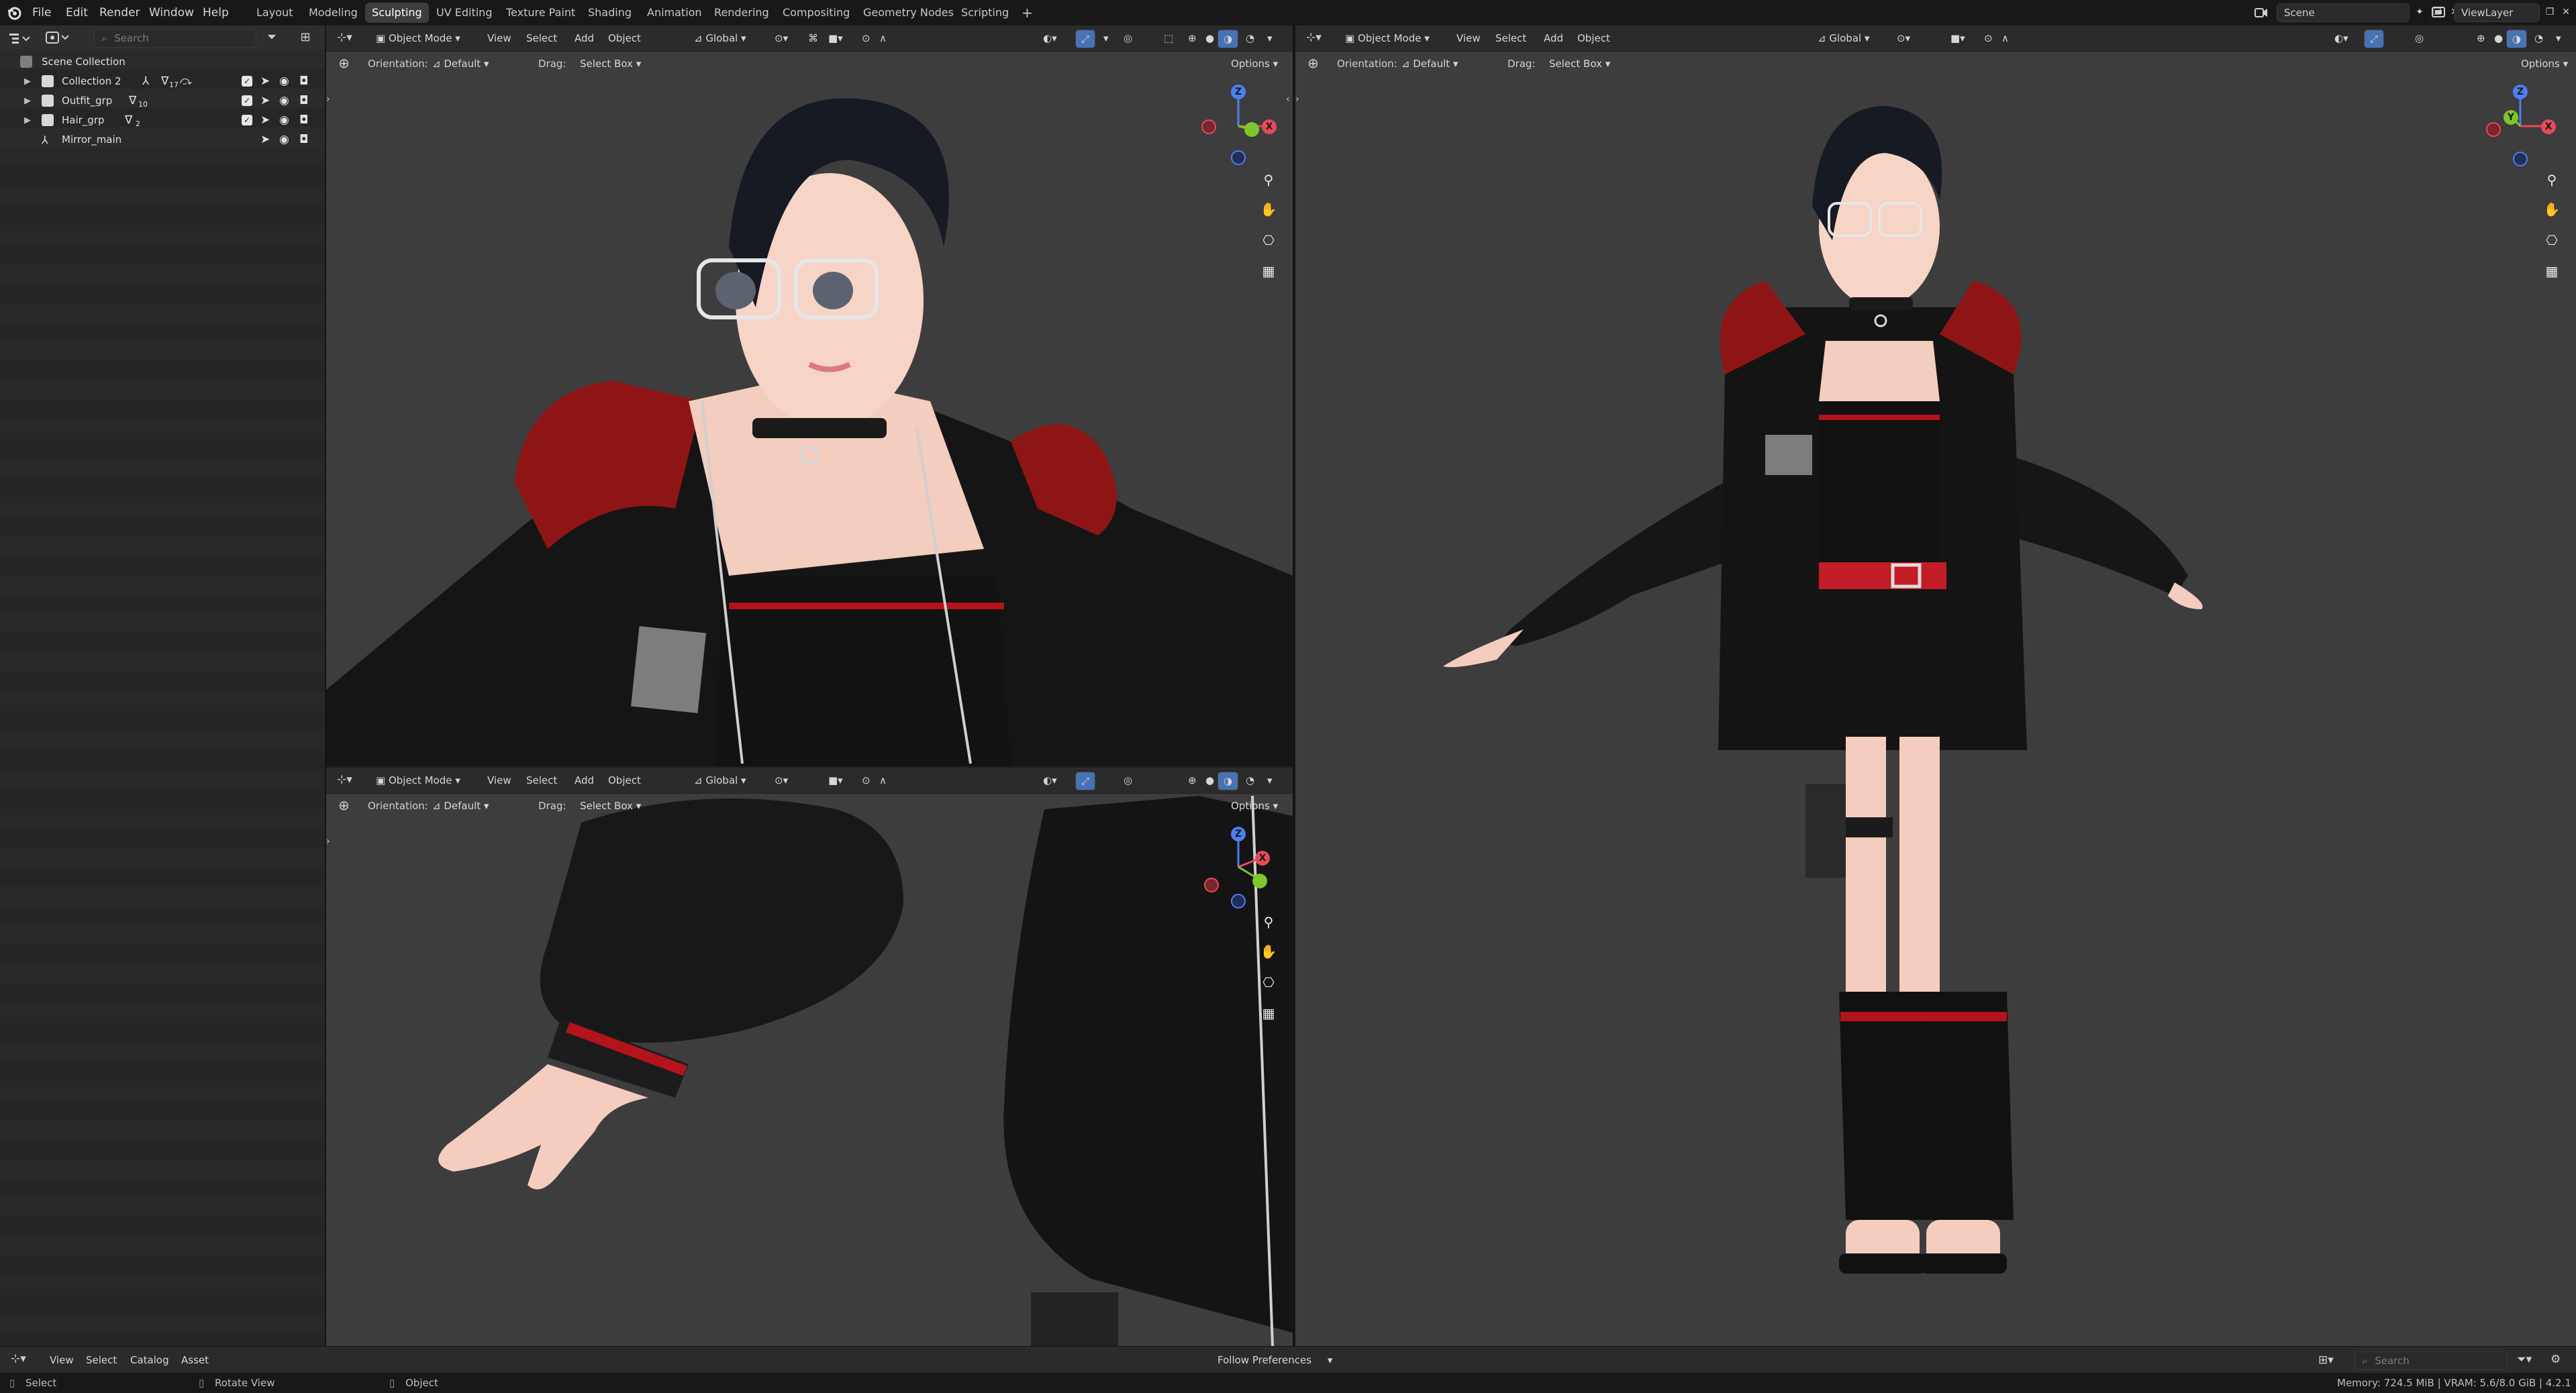 This screenshot has width=2576, height=1393. I want to click on pin-icon: ✦, so click(2420, 12).